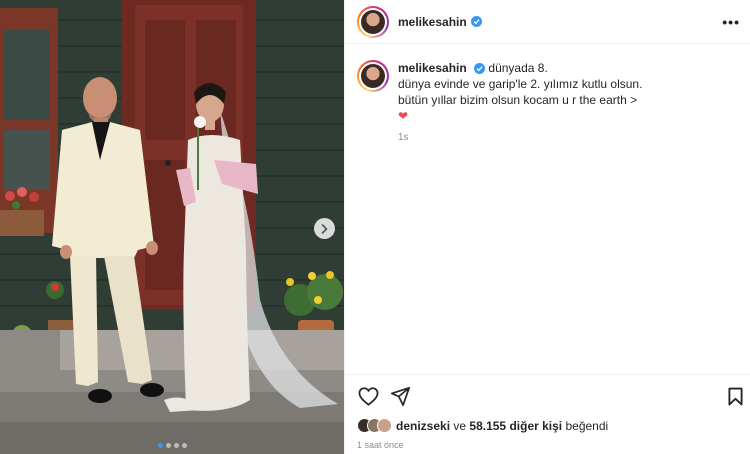  What do you see at coordinates (403, 137) in the screenshot?
I see `caption-timestamp: 1s` at bounding box center [403, 137].